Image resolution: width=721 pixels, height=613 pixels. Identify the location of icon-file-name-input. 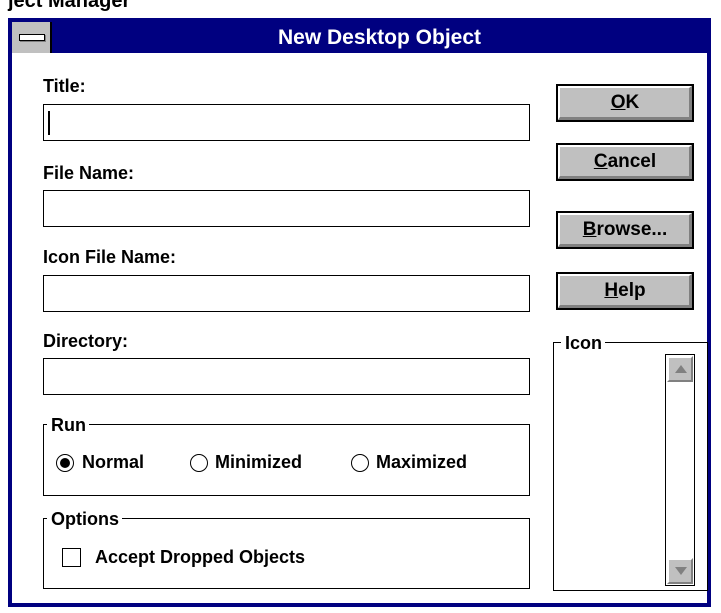
(286, 293).